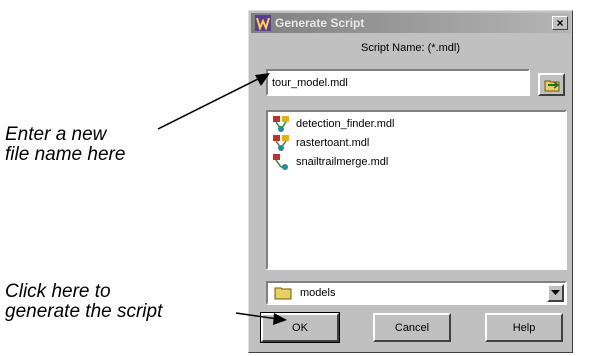  I want to click on cancel-button: Cancel, so click(412, 327).